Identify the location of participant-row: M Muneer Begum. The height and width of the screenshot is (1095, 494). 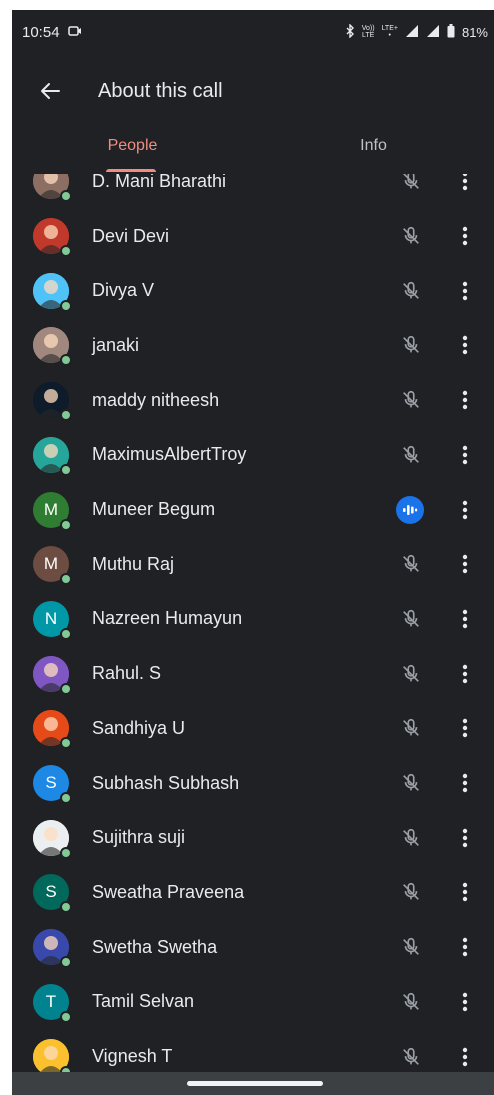
(253, 509).